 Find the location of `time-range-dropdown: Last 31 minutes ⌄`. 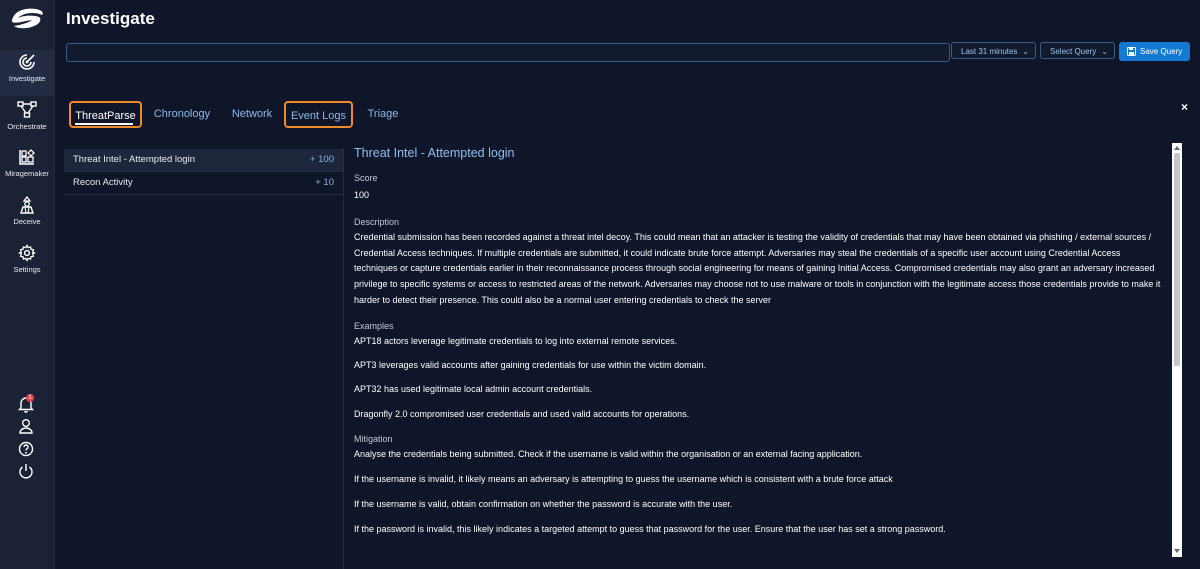

time-range-dropdown: Last 31 minutes ⌄ is located at coordinates (993, 50).